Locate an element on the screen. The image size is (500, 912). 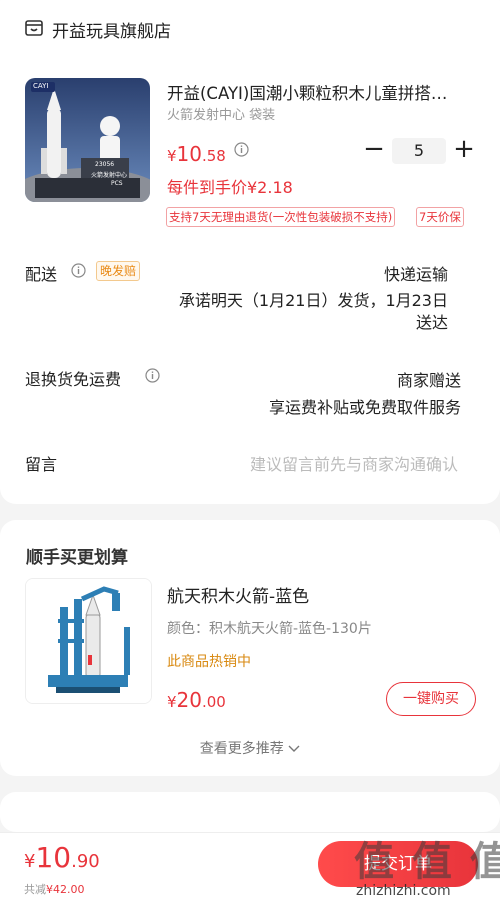
see-more-label: 查看更多推荐 is located at coordinates (241, 749).